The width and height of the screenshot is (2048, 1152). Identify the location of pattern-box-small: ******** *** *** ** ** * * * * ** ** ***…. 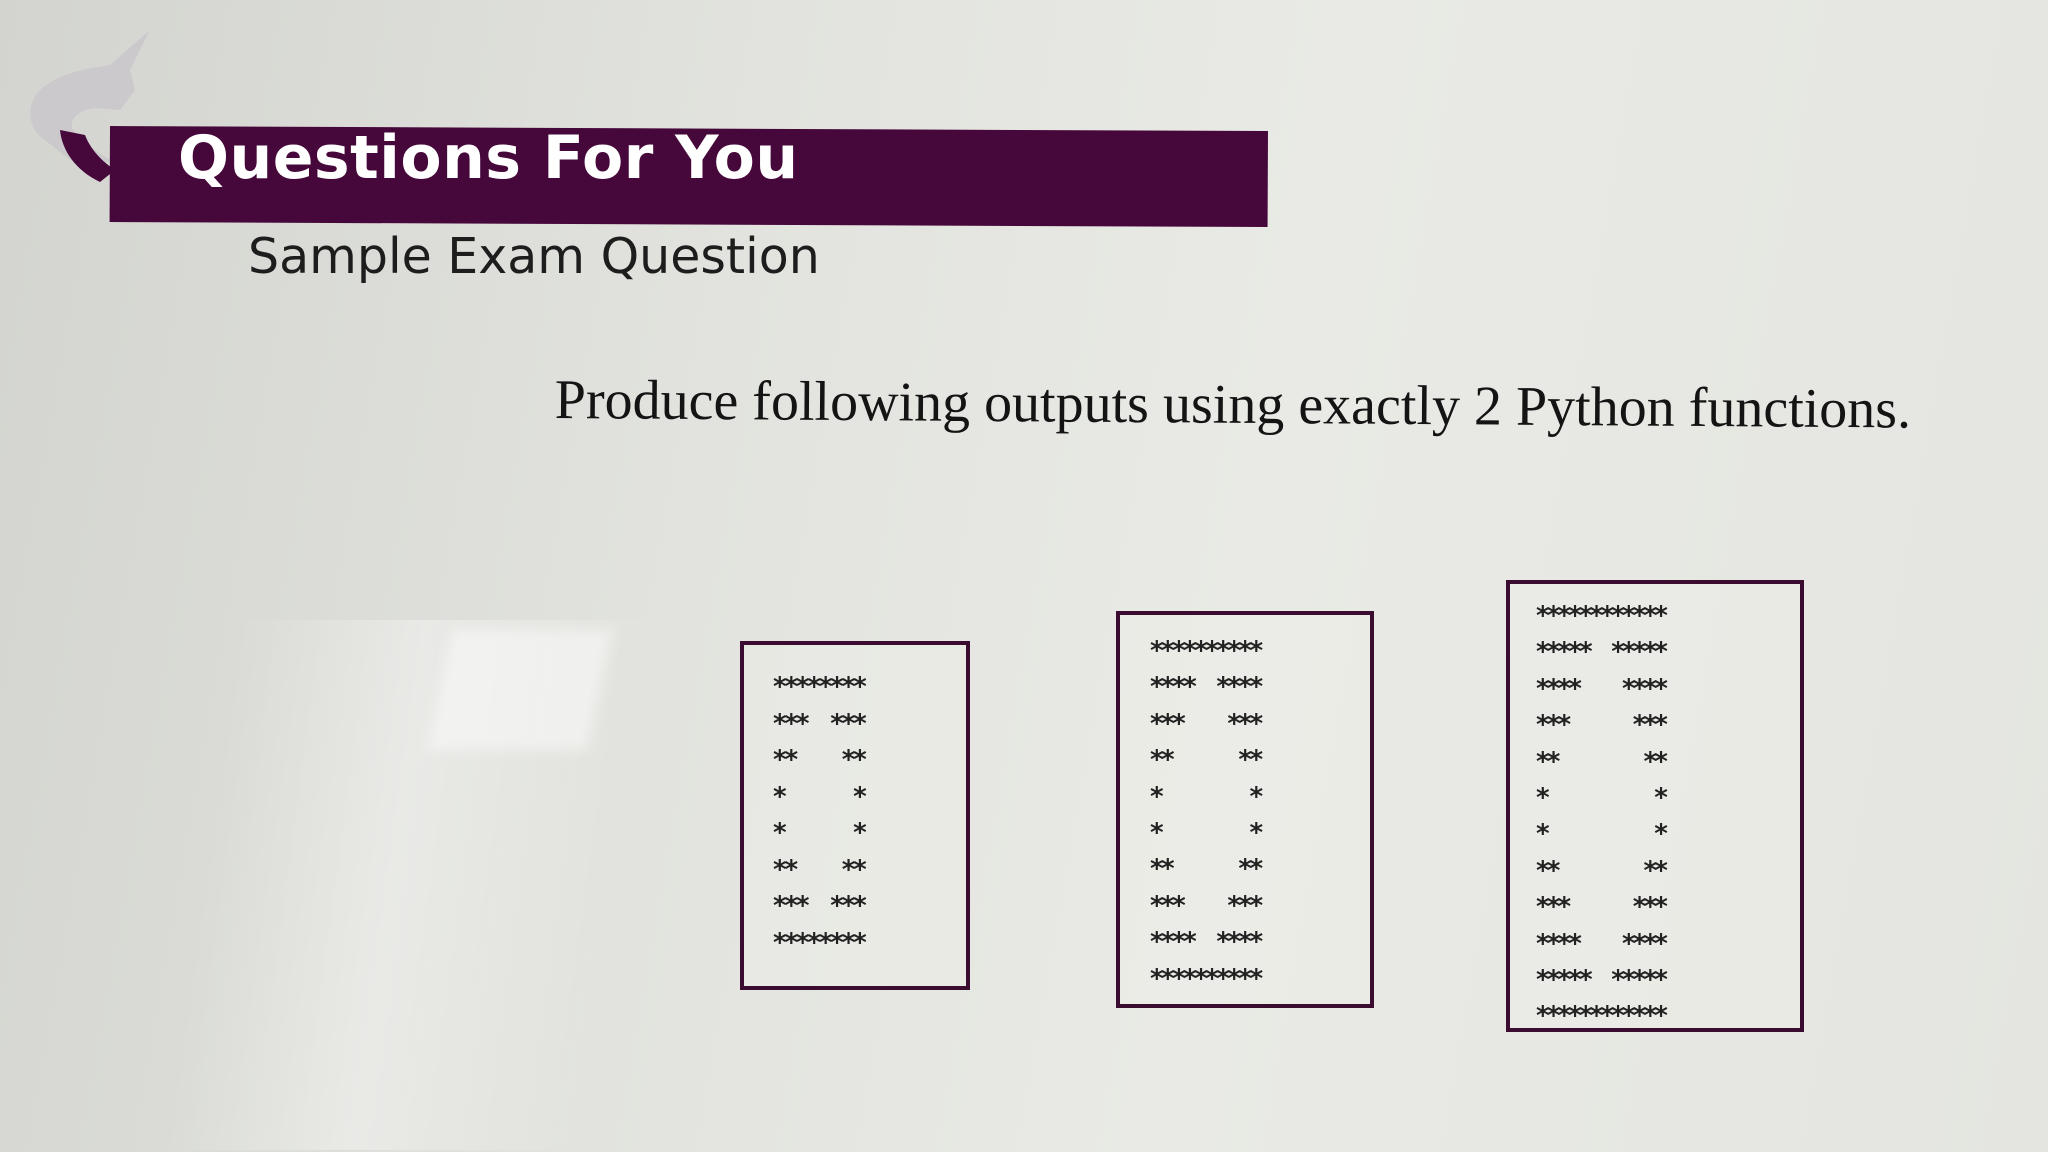
(855, 815).